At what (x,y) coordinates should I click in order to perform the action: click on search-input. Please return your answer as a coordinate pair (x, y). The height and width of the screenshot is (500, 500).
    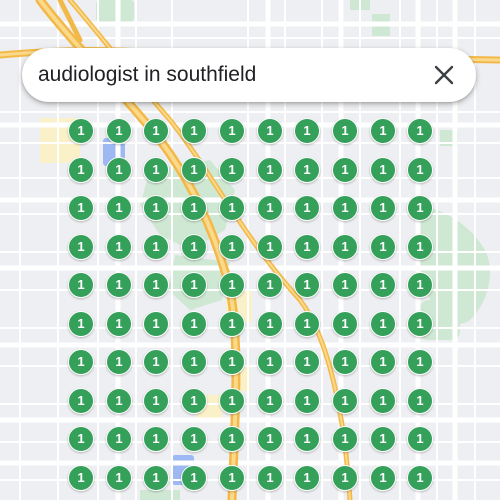
    Looking at the image, I should click on (232, 75).